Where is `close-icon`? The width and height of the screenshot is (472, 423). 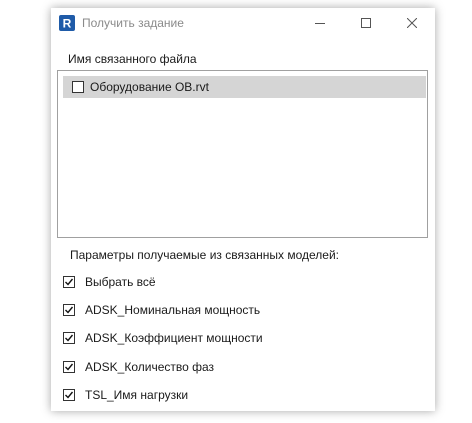 close-icon is located at coordinates (412, 23).